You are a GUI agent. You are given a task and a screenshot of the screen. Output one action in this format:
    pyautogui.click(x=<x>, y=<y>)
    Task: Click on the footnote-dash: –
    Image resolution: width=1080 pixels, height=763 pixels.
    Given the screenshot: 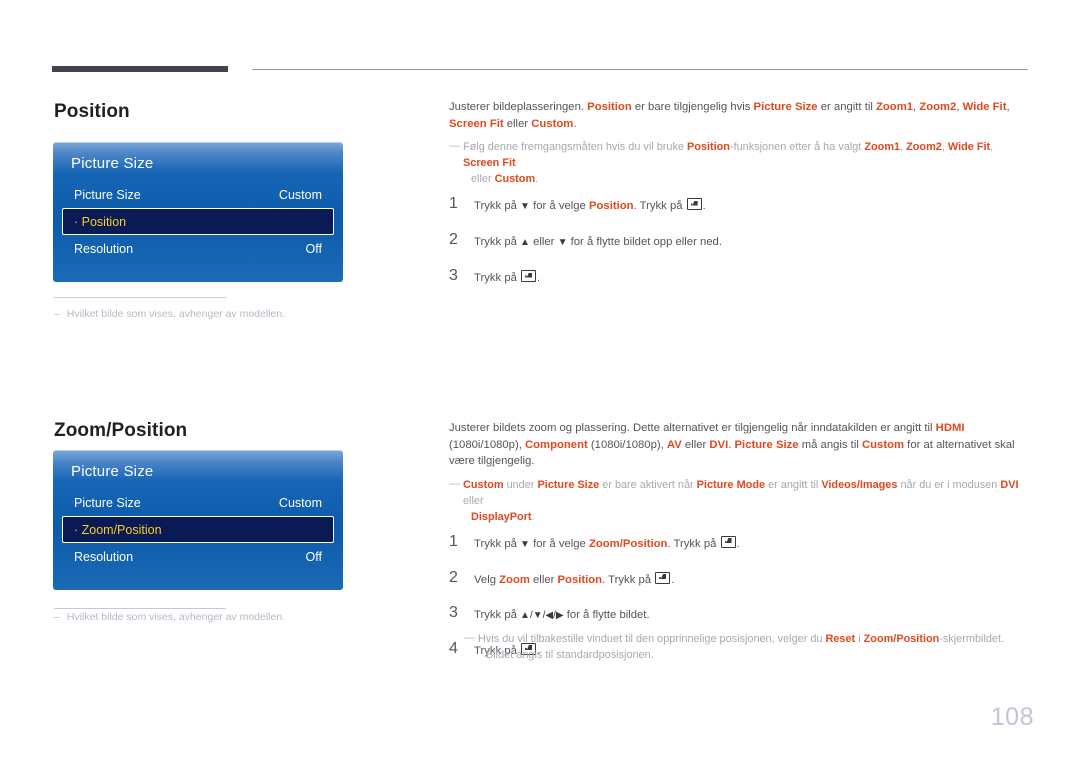 What is the action you would take?
    pyautogui.click(x=57, y=314)
    